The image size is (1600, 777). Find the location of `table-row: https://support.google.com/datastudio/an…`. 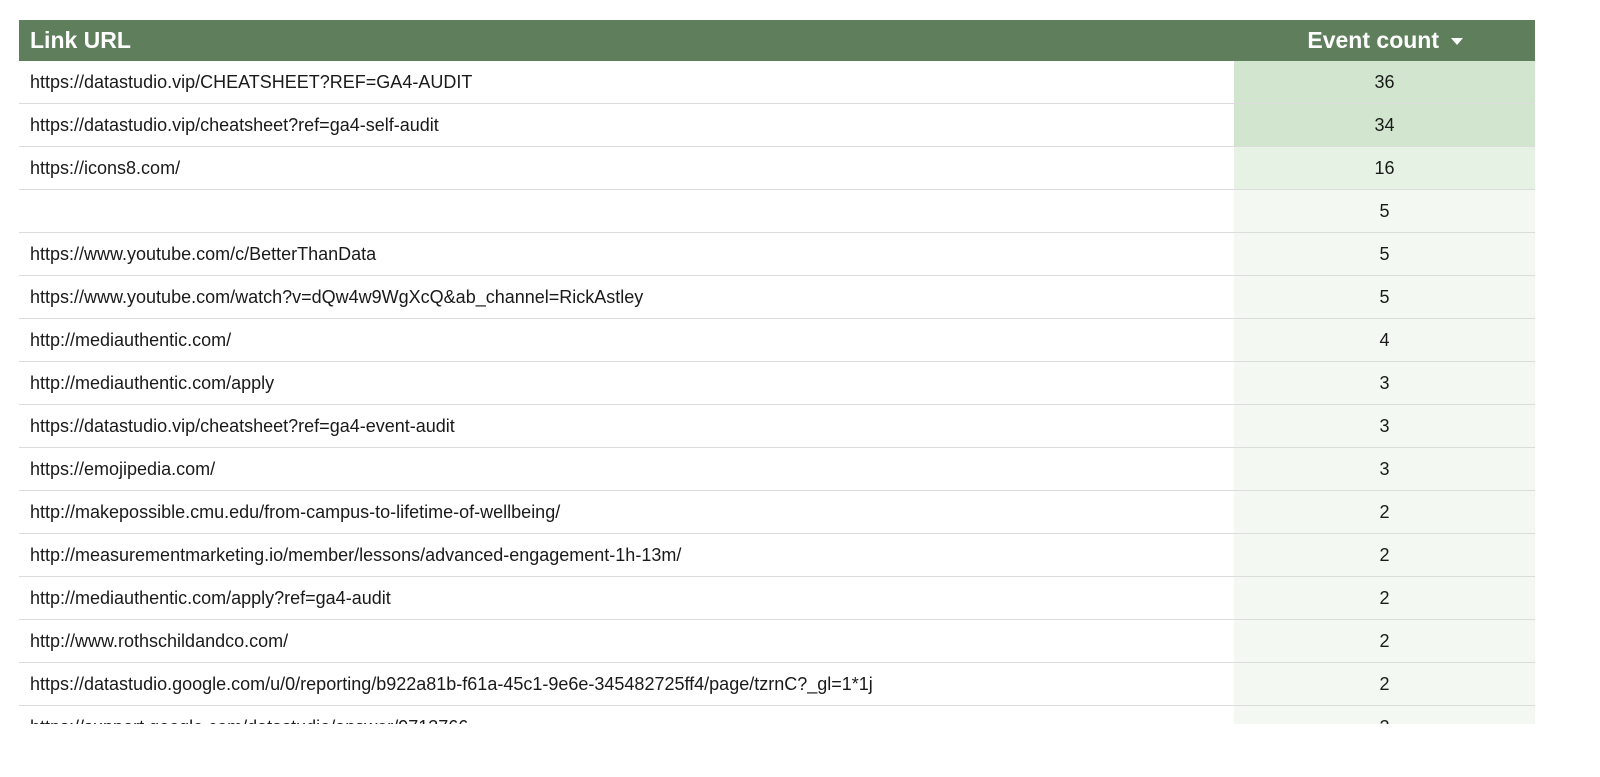

table-row: https://support.google.com/datastudio/an… is located at coordinates (777, 715).